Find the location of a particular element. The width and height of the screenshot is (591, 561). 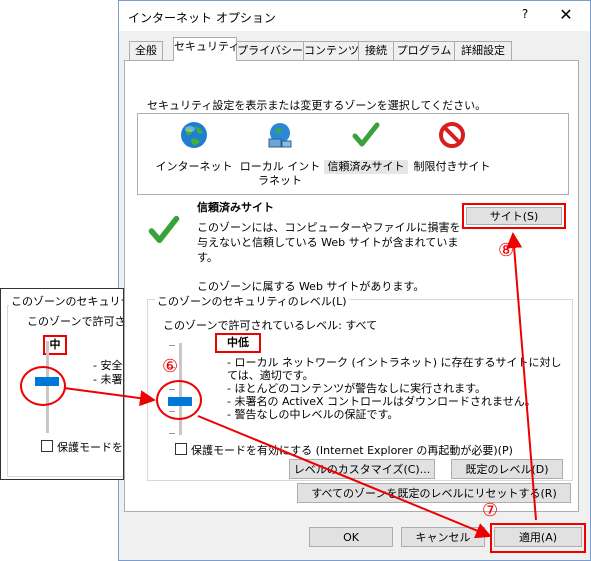

arrow-inset-to-slider is located at coordinates (109, 397).